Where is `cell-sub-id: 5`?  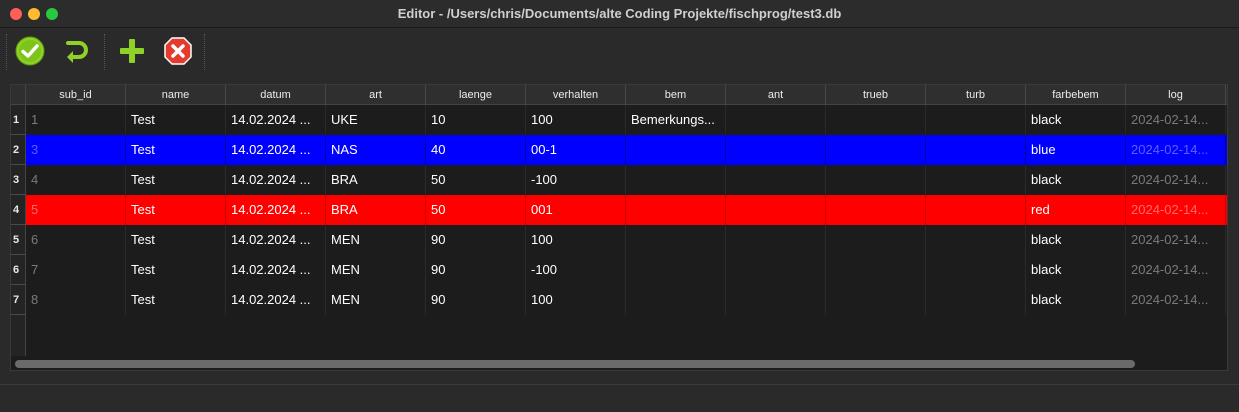
cell-sub-id: 5 is located at coordinates (76, 210).